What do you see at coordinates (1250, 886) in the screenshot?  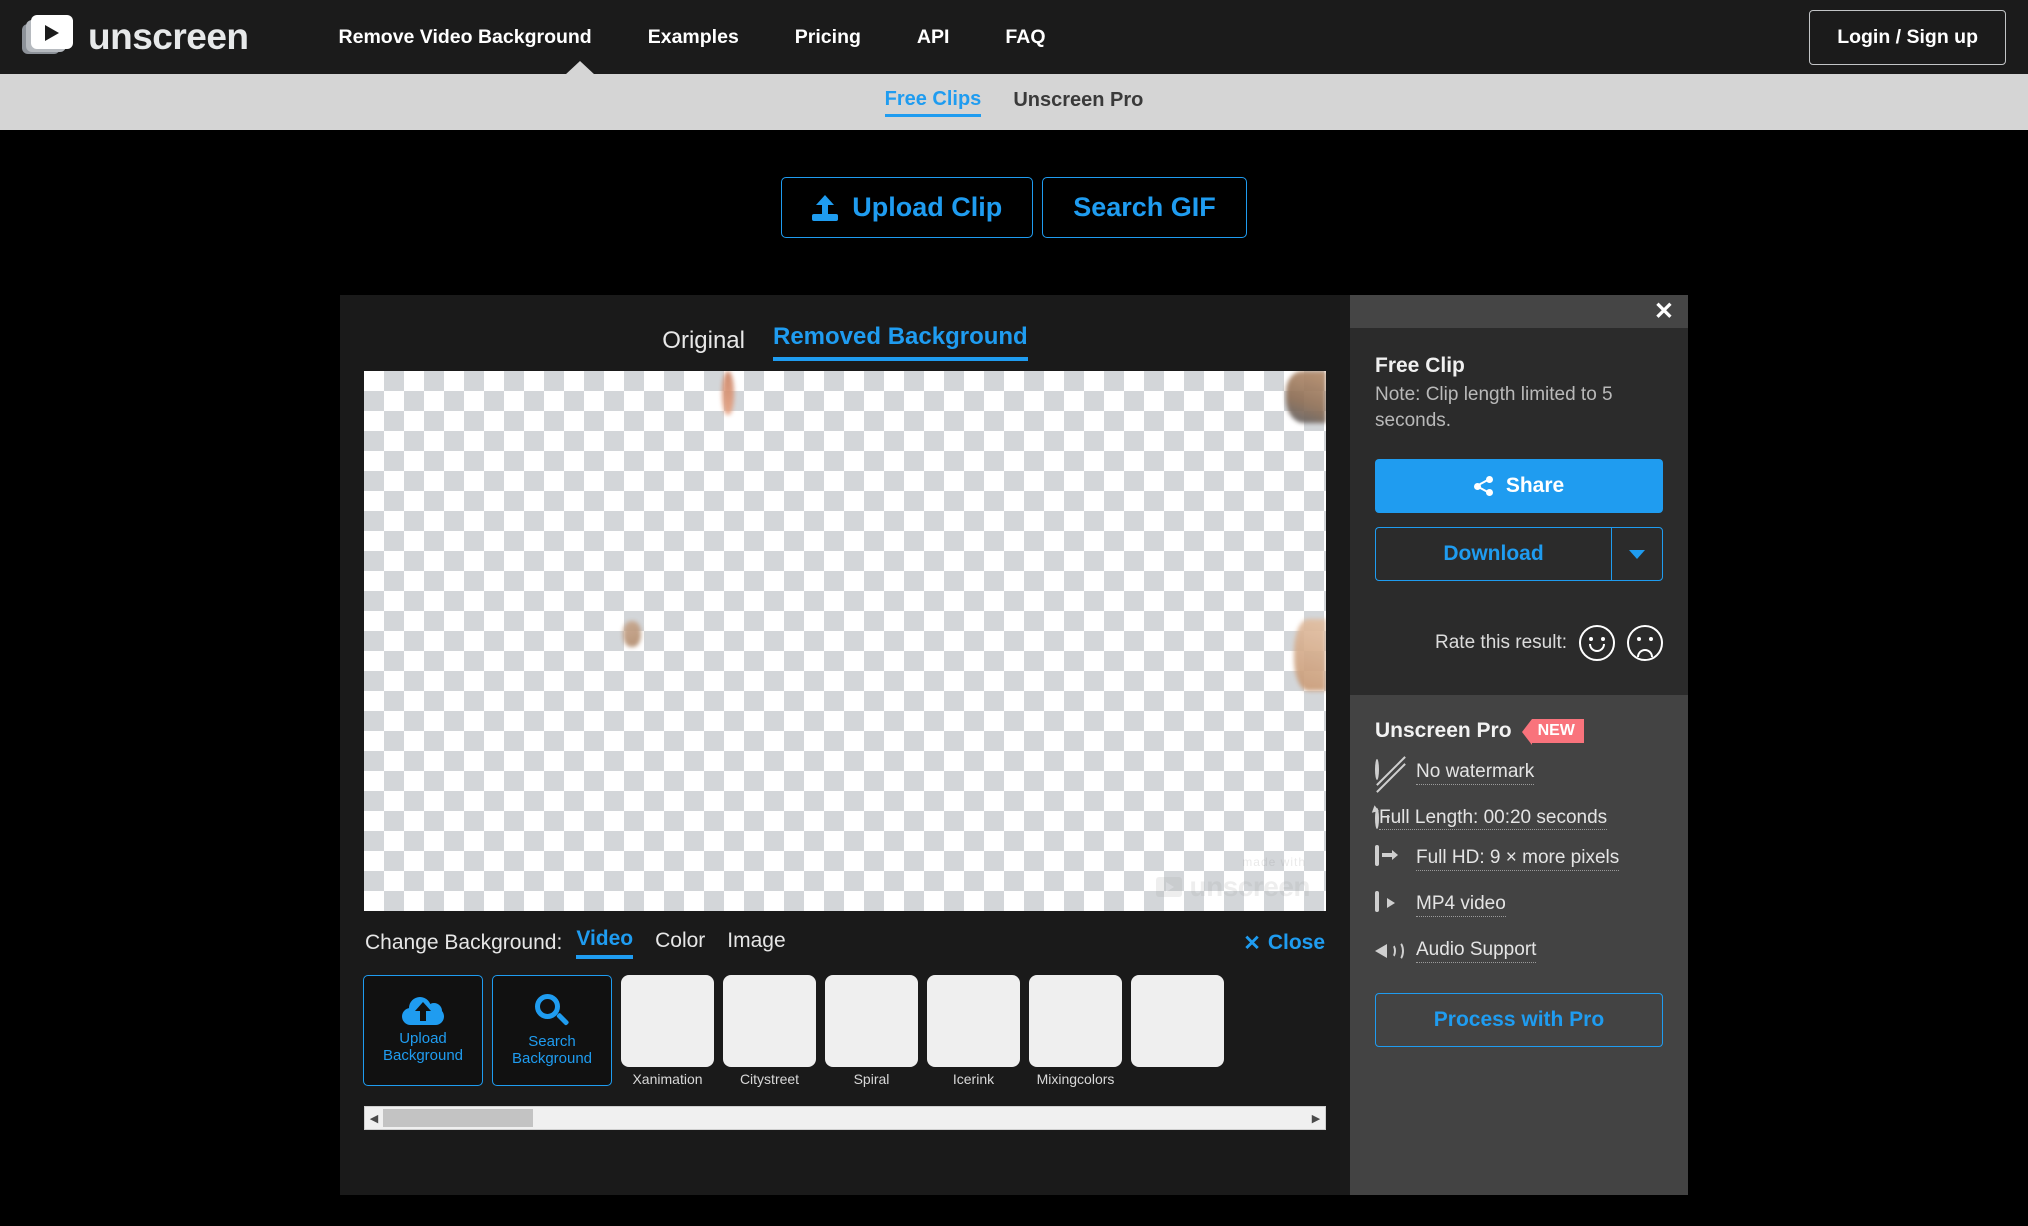 I see `watermark-label: unscreen` at bounding box center [1250, 886].